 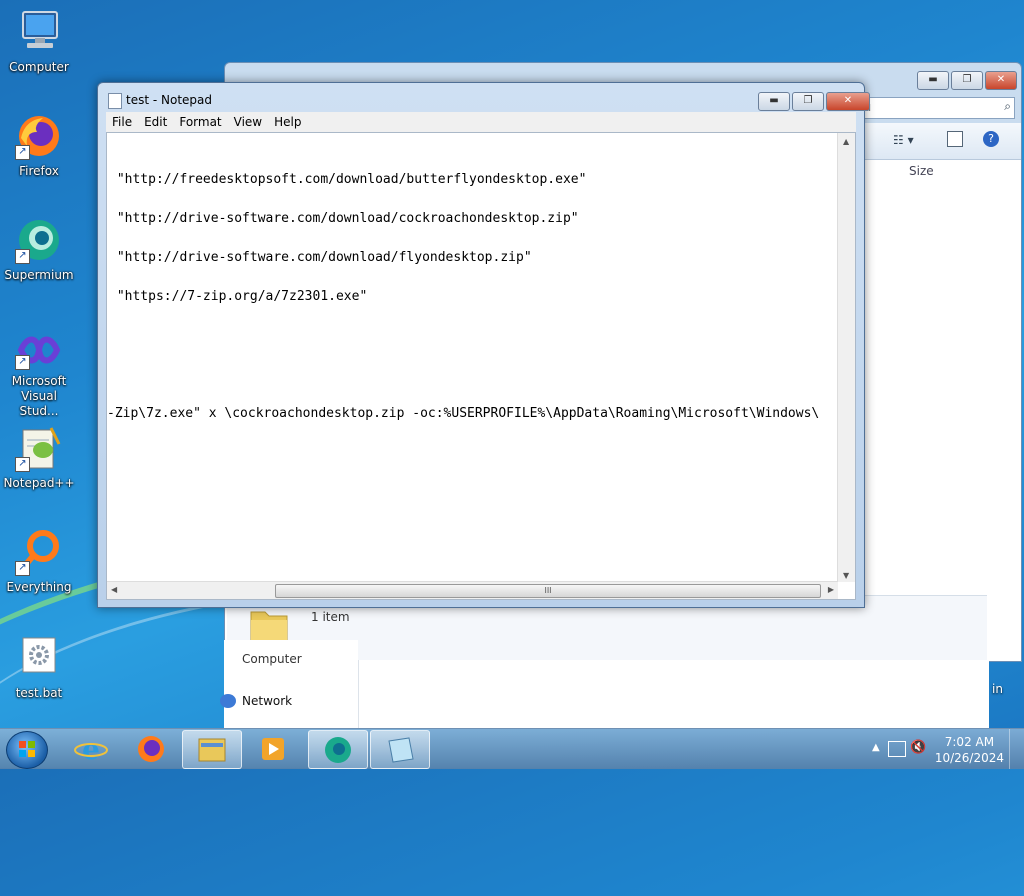 What do you see at coordinates (200, 122) in the screenshot?
I see `menu-format: Format` at bounding box center [200, 122].